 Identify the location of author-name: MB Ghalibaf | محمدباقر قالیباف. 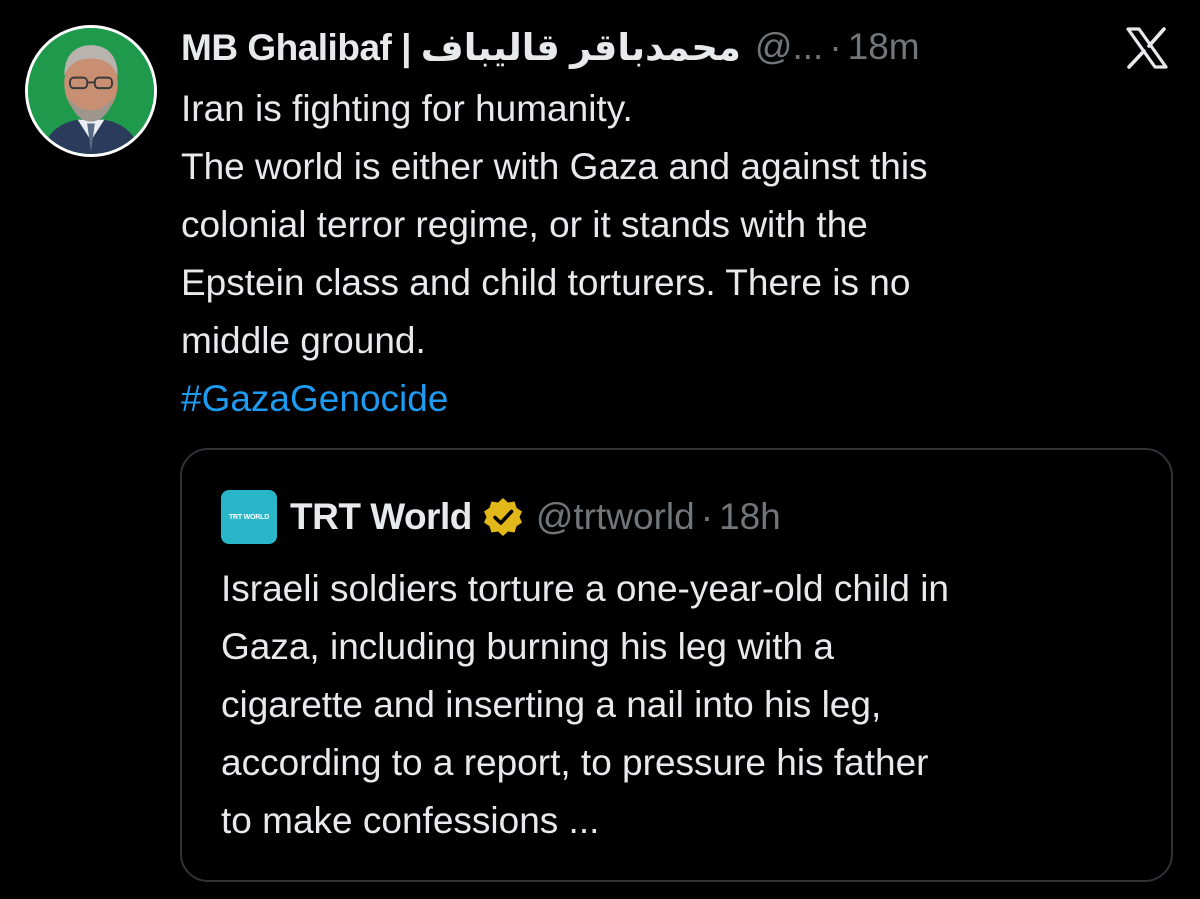
(461, 47).